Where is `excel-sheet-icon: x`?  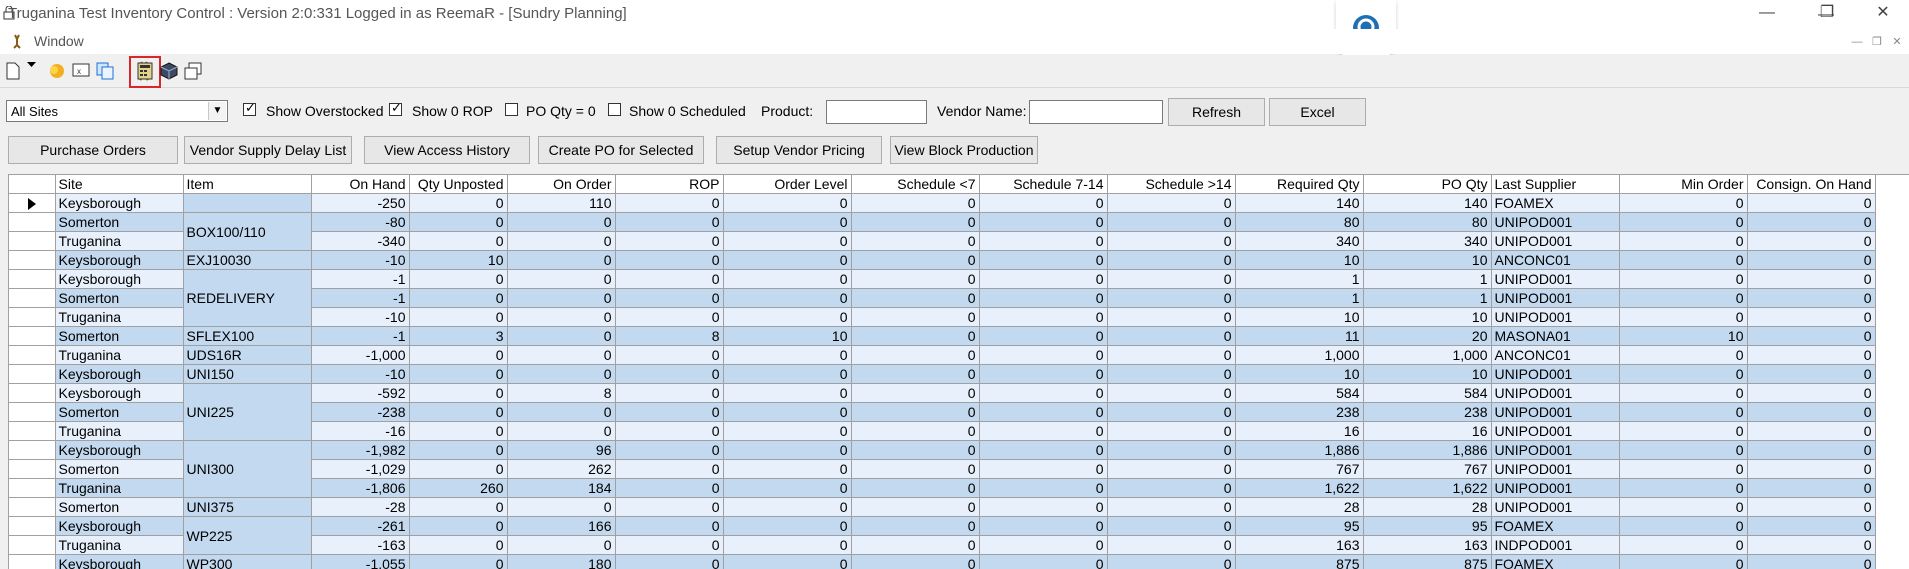 excel-sheet-icon: x is located at coordinates (81, 71).